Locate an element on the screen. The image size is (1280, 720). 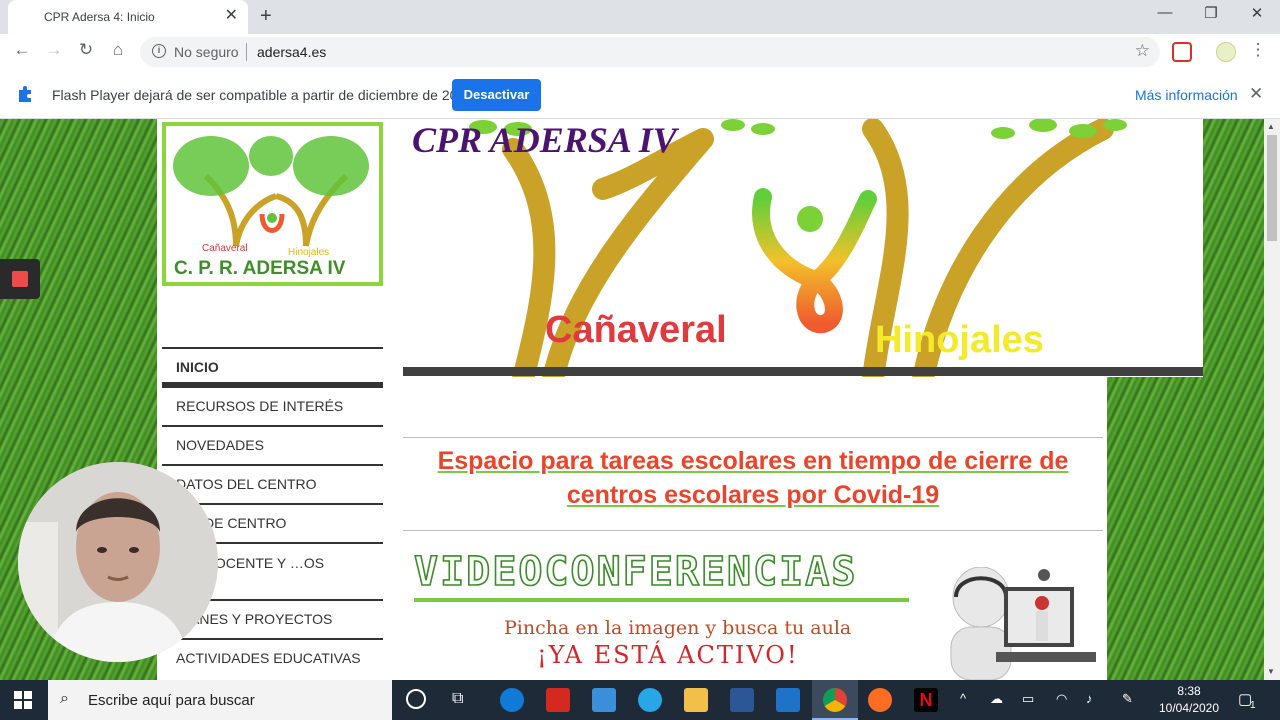
onedrive-icon: ☁ is located at coordinates (996, 699).